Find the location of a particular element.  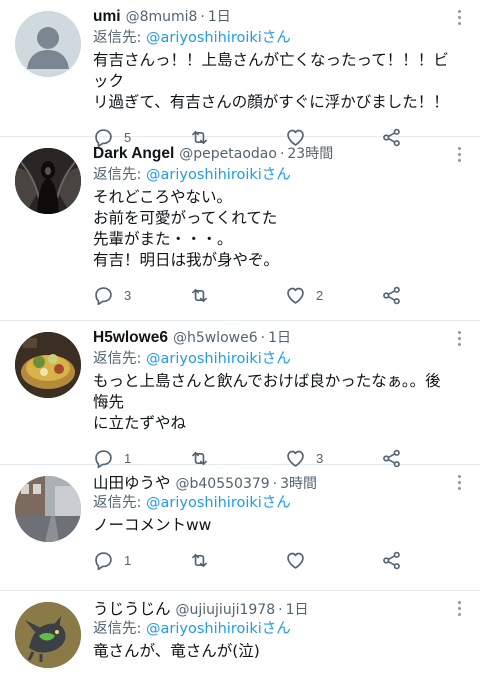

reply-button: 1 is located at coordinates (128, 560).